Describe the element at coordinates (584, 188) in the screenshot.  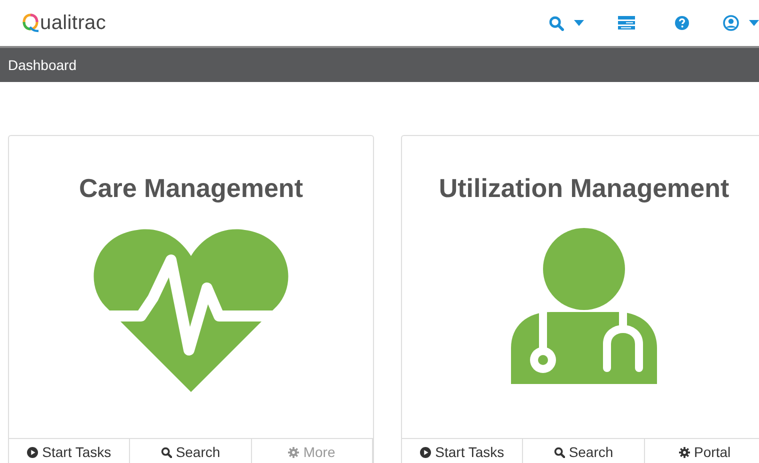
I see `card-title: Utilization Management` at that location.